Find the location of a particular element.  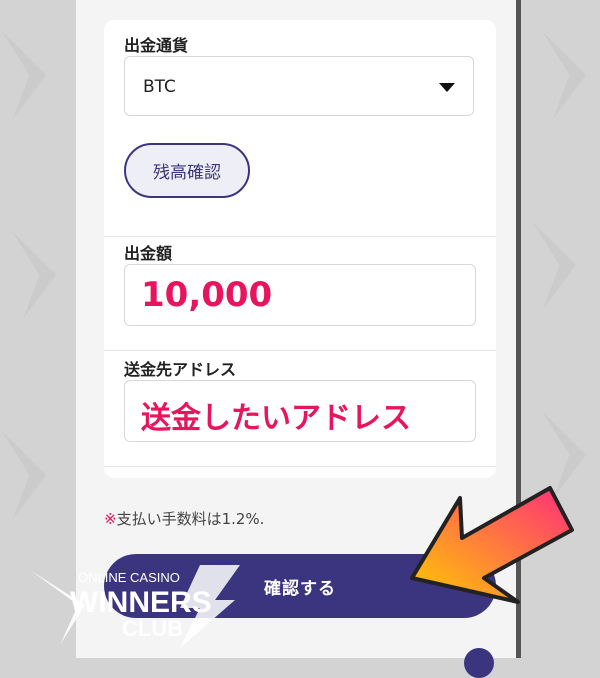

winners-club-logo: ONLINE CASINO WINNERS CLUB is located at coordinates (135, 606).